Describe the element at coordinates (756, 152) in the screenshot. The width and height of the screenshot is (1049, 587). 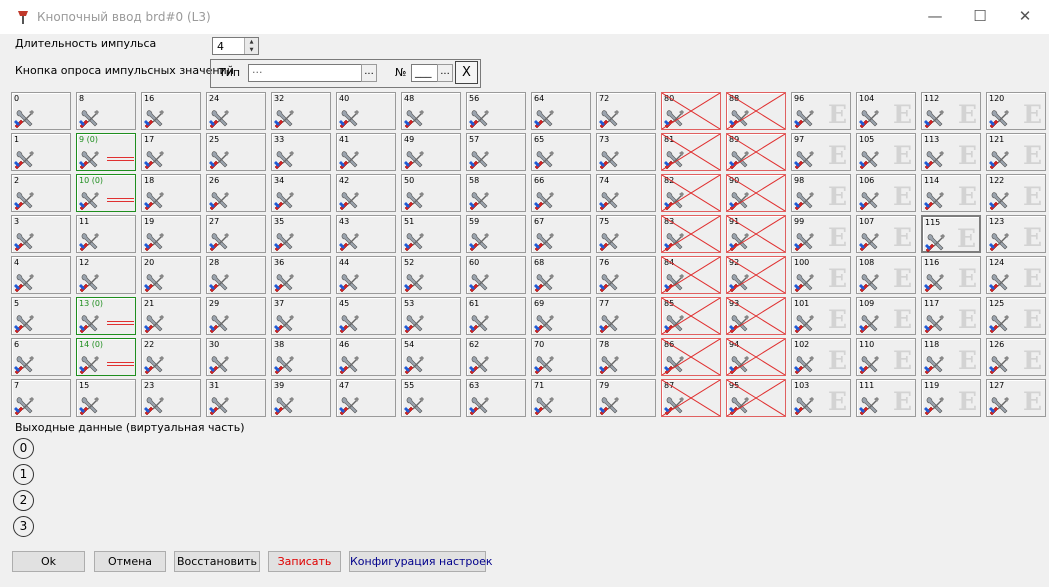
I see `input-button-89: 89` at that location.